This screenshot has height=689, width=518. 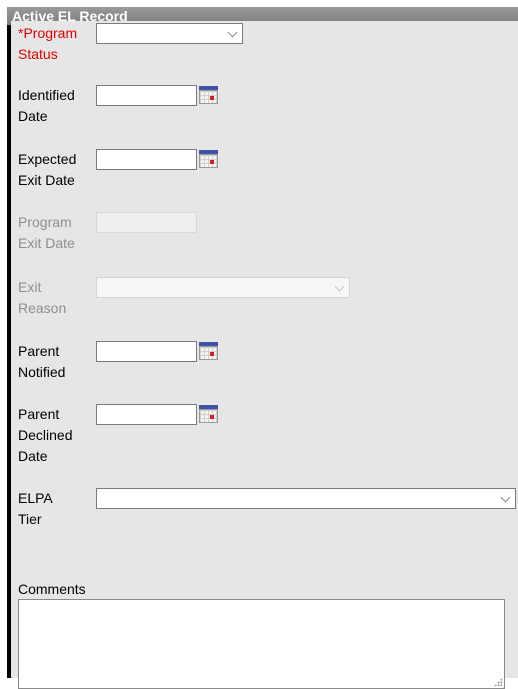 I want to click on identified-date-label: Identified Date, so click(x=57, y=106).